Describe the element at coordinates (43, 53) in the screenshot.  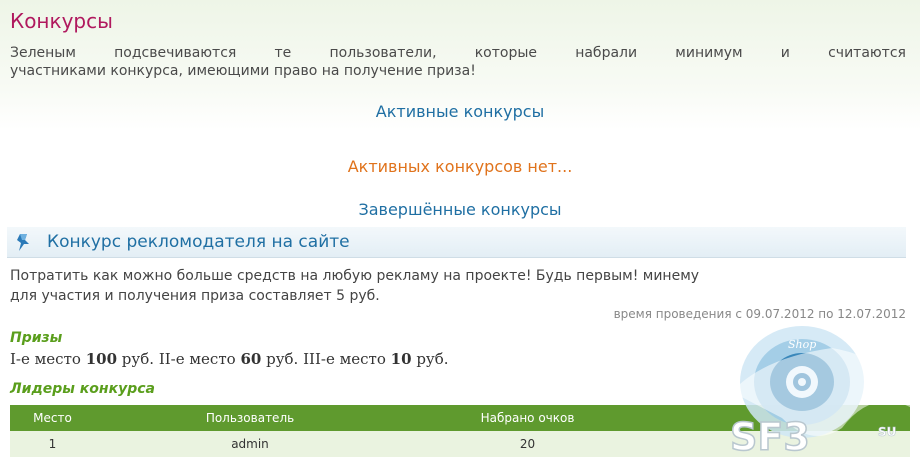
I see `intro-word: Зеленым` at that location.